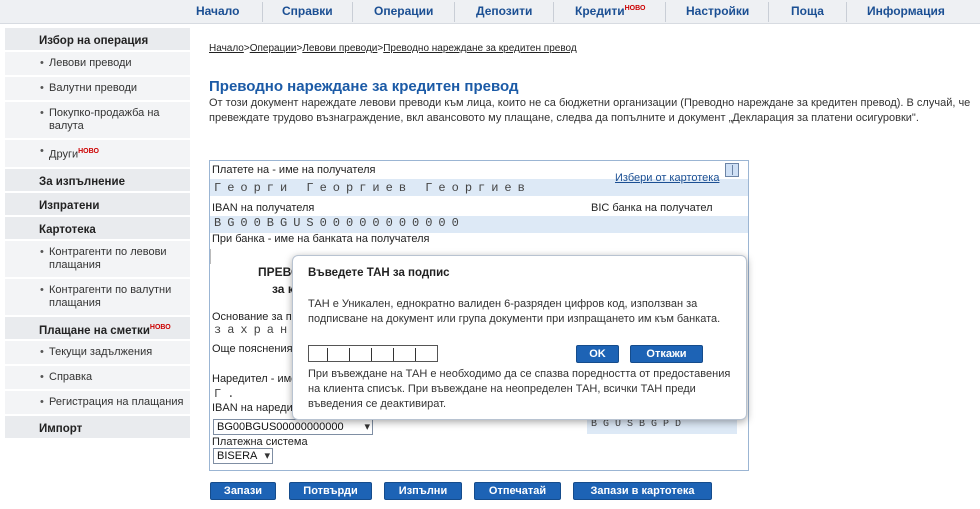 Image resolution: width=980 pixels, height=509 pixels. I want to click on sidebar-section-bill-payments: Плащане на сметкиНОВО, so click(97, 328).